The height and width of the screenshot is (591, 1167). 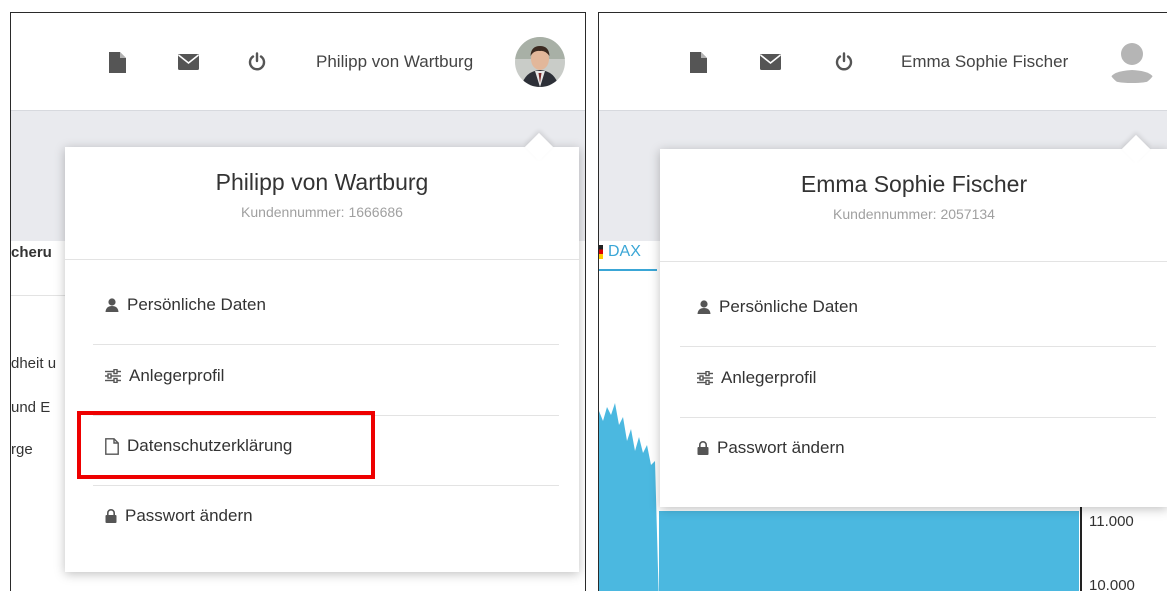 I want to click on tab-underline, so click(x=628, y=270).